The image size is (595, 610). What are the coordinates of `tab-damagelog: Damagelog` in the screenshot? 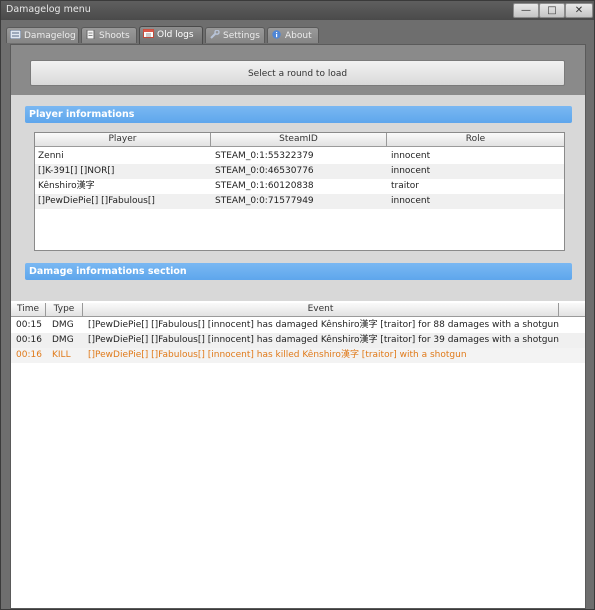 It's located at (42, 35).